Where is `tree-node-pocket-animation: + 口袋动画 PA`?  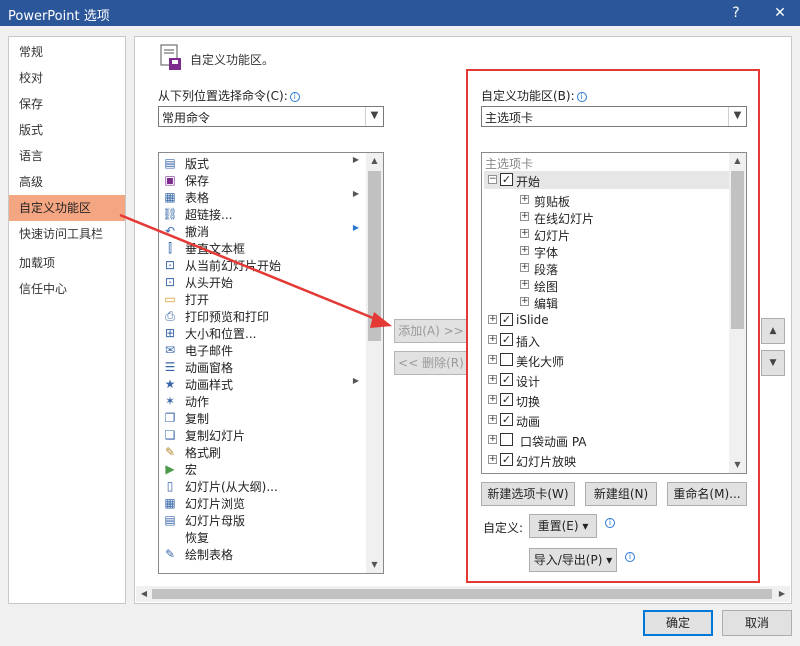 tree-node-pocket-animation: + 口袋动画 PA is located at coordinates (607, 440).